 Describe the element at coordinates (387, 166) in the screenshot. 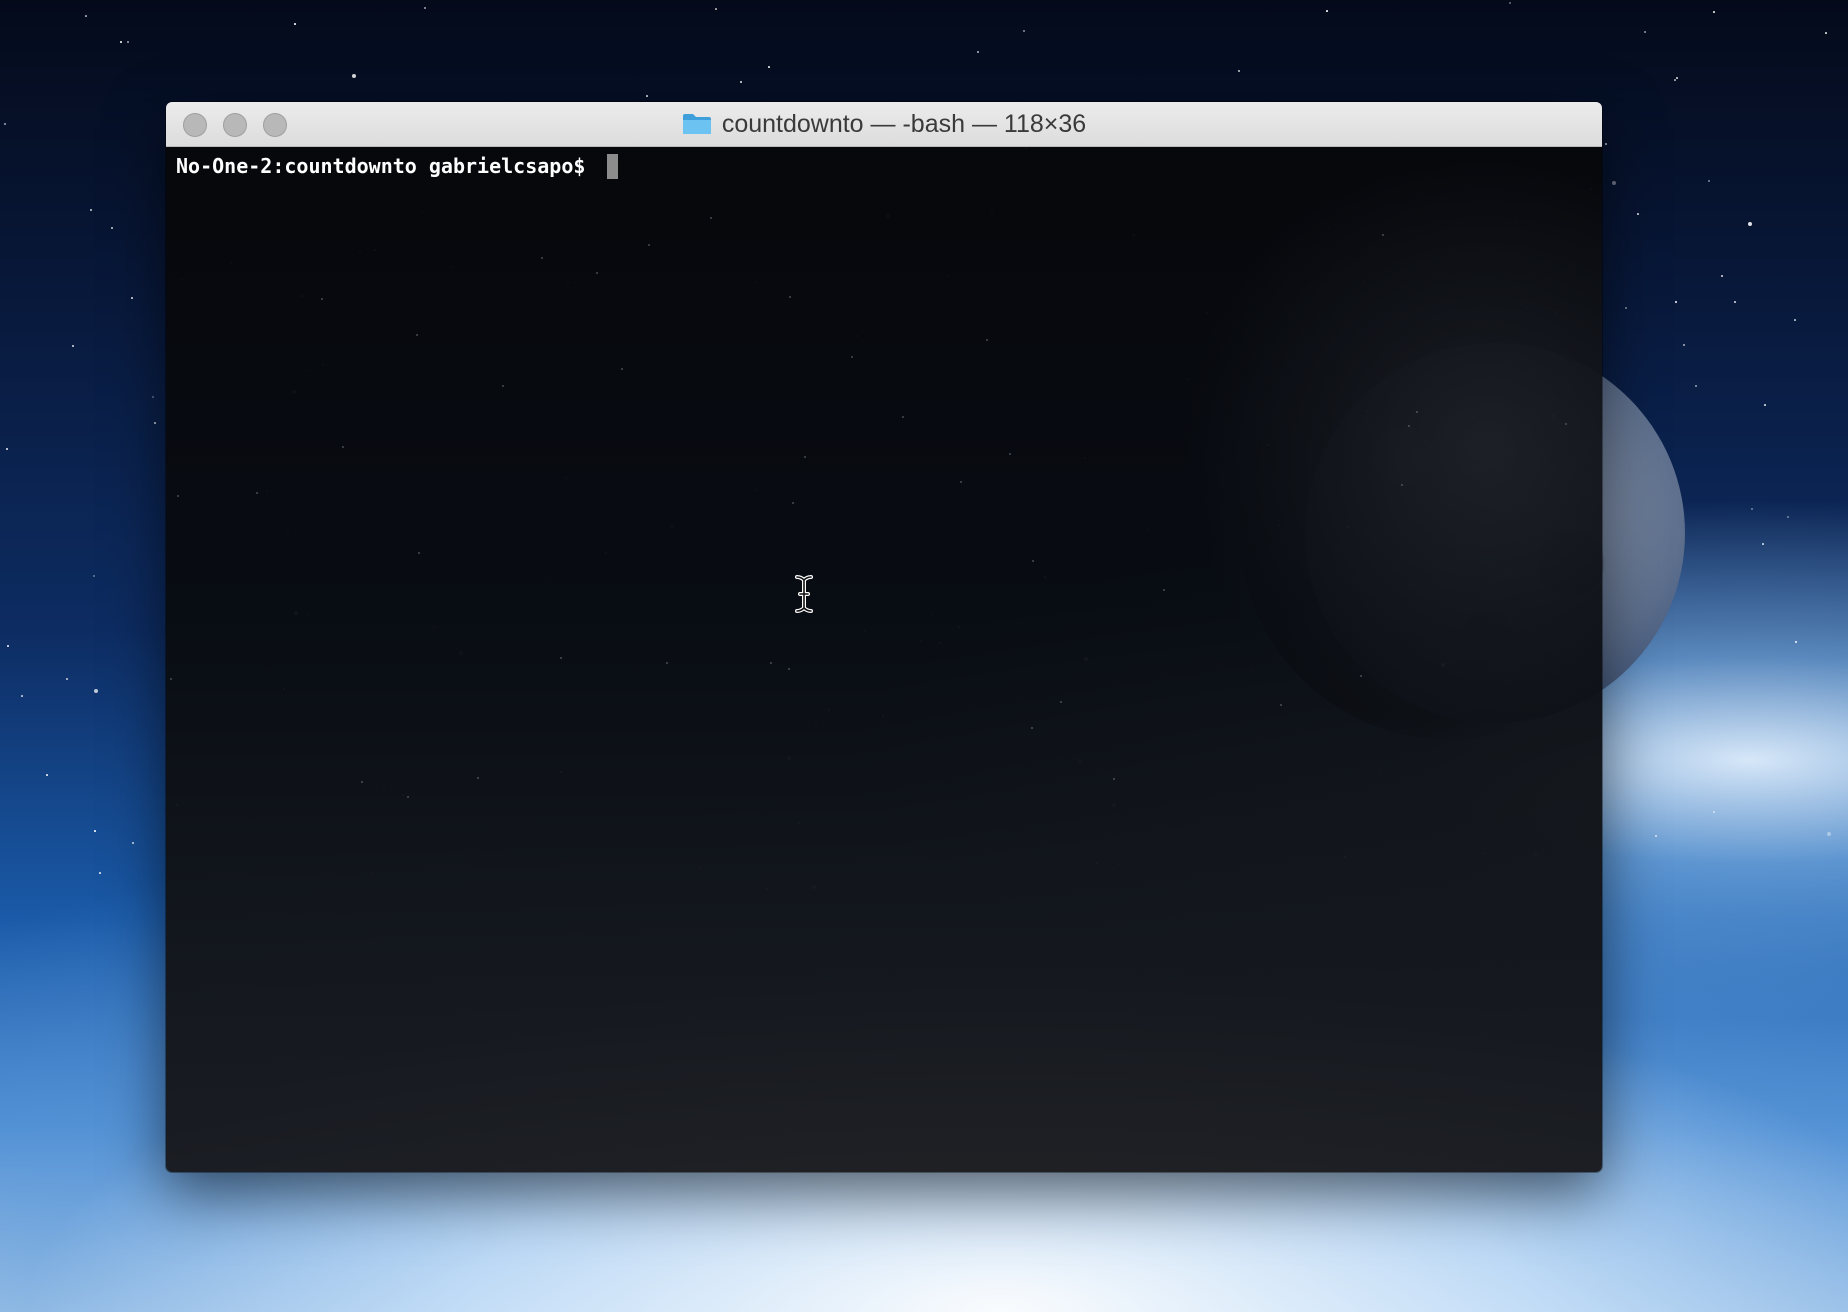

I see `shell-prompt: No-One-2:countdownto gabrielcsapo$` at that location.